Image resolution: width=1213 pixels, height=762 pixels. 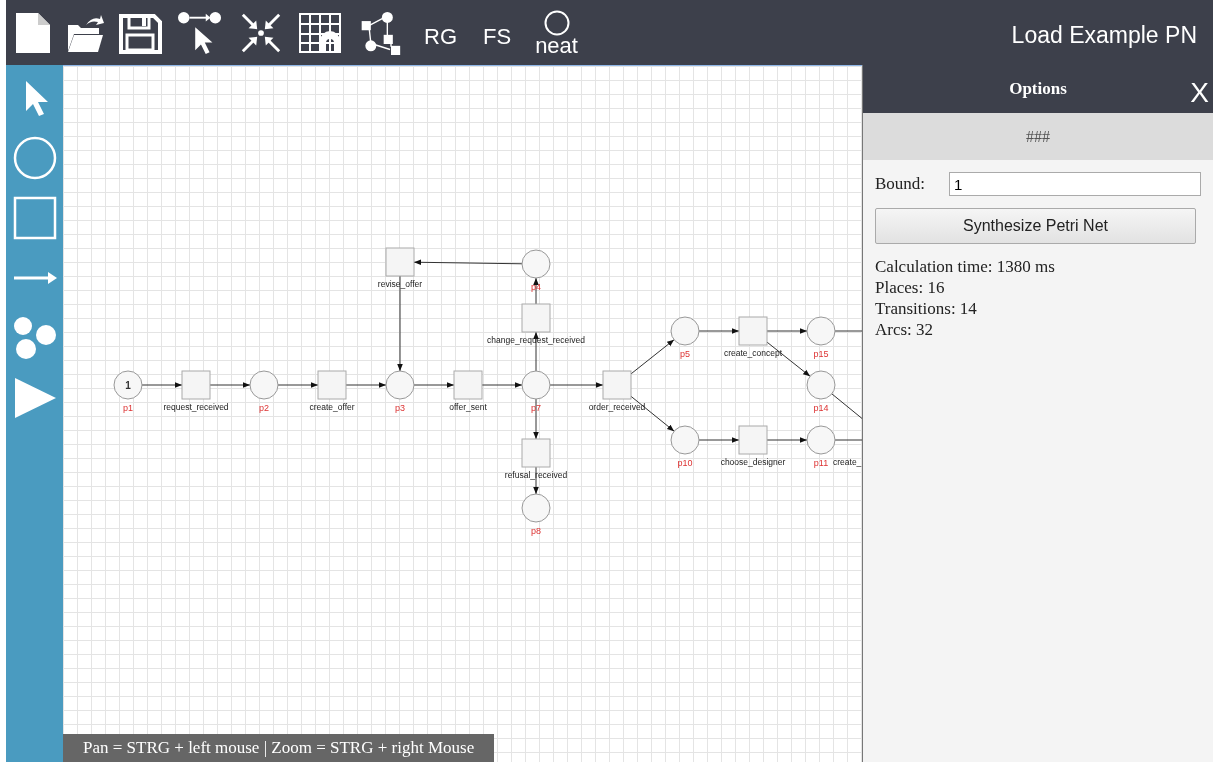 What do you see at coordinates (468, 407) in the screenshot?
I see `transition-label: offer_sent` at bounding box center [468, 407].